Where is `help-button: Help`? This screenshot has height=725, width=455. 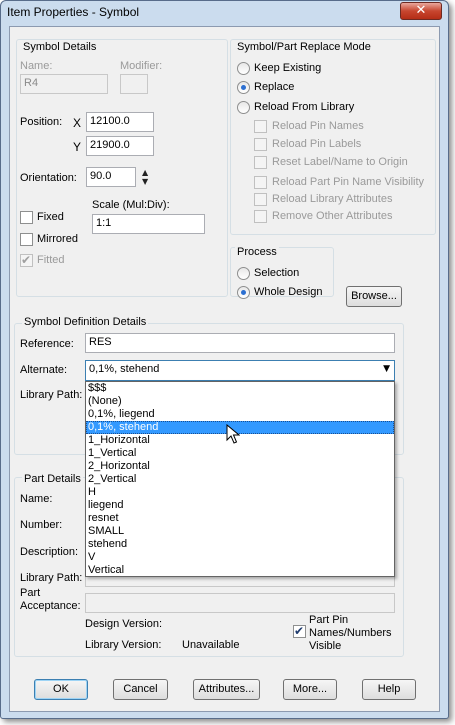 help-button: Help is located at coordinates (389, 689).